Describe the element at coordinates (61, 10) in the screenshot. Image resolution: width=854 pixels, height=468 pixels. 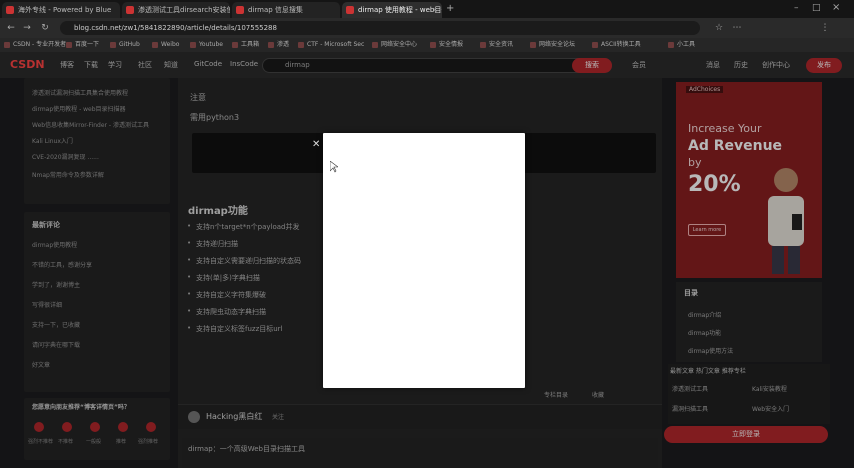
I see `browser-tab: 海外专线 - Powered by Blue` at that location.